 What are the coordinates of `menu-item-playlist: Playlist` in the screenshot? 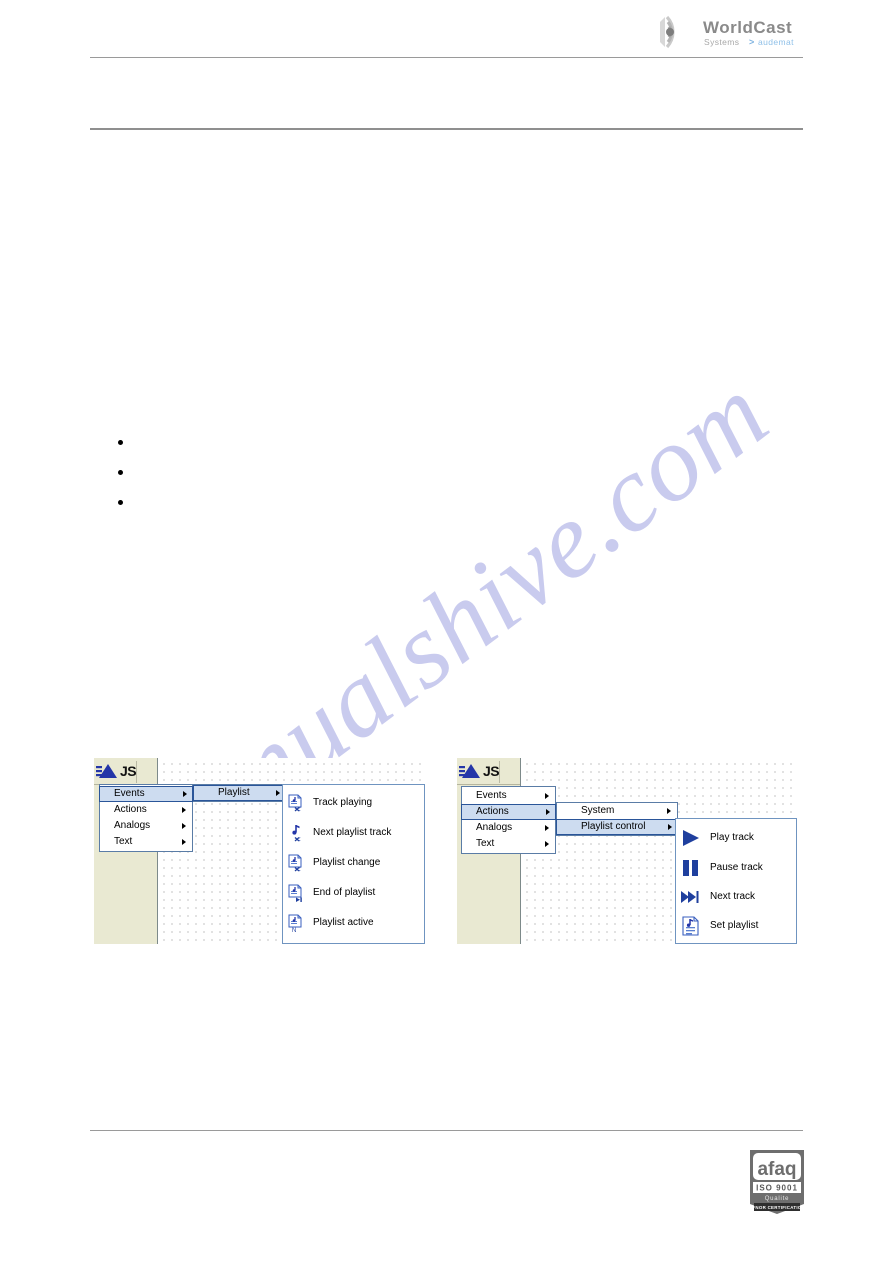 It's located at (239, 793).